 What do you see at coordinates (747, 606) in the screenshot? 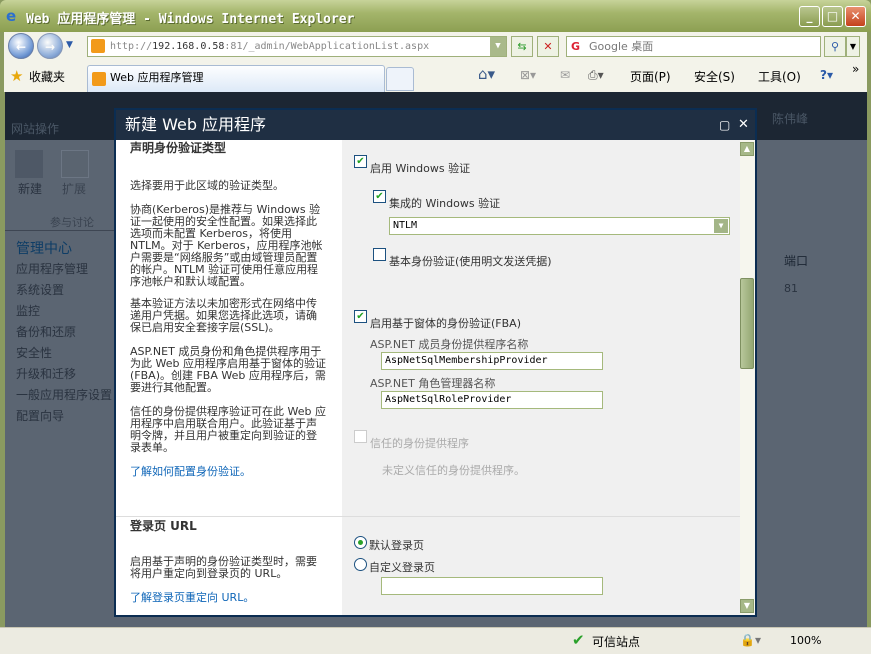
I see `scroll-down-icon: ▼` at bounding box center [747, 606].